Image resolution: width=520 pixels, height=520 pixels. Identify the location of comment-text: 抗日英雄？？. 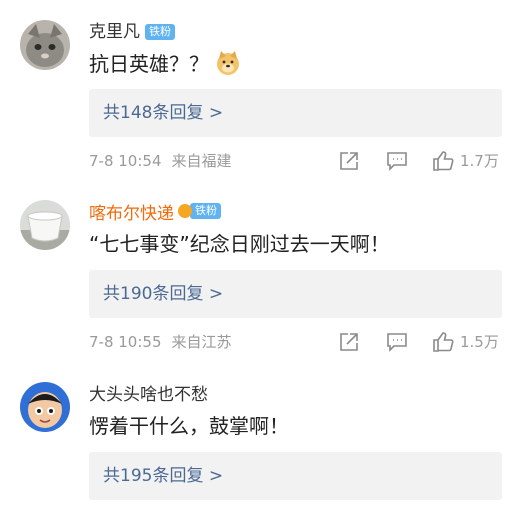
(165, 66).